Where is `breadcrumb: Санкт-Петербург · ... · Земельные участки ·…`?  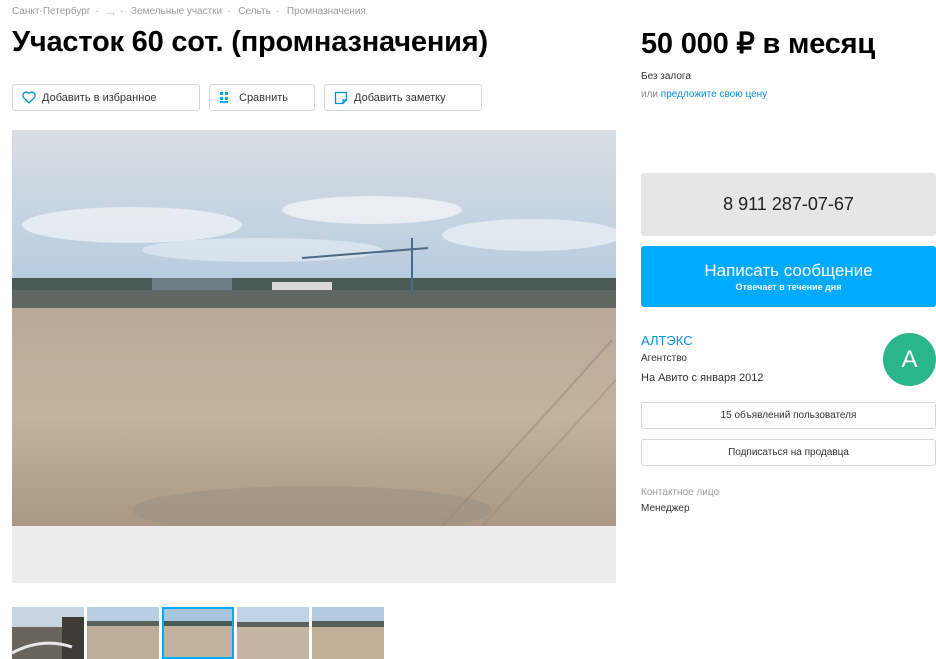 breadcrumb: Санкт-Петербург · ... · Земельные участки ·… is located at coordinates (189, 11).